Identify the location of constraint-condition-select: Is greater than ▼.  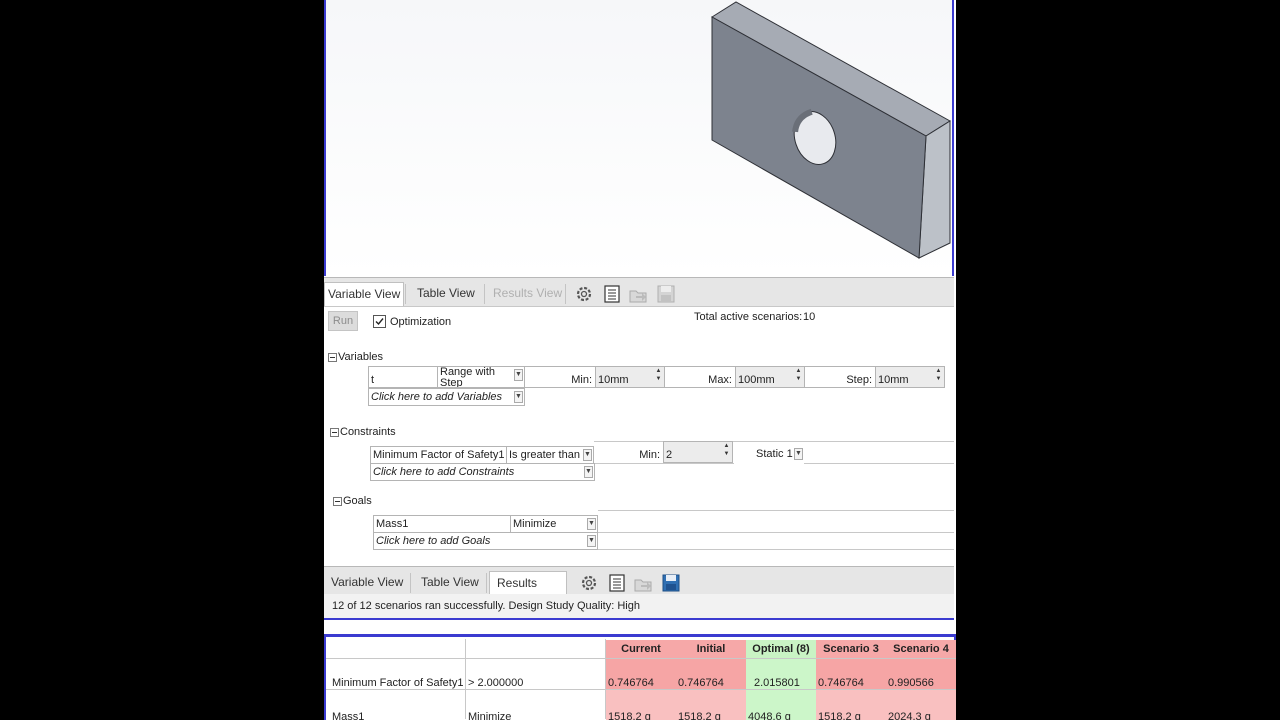
(550, 455).